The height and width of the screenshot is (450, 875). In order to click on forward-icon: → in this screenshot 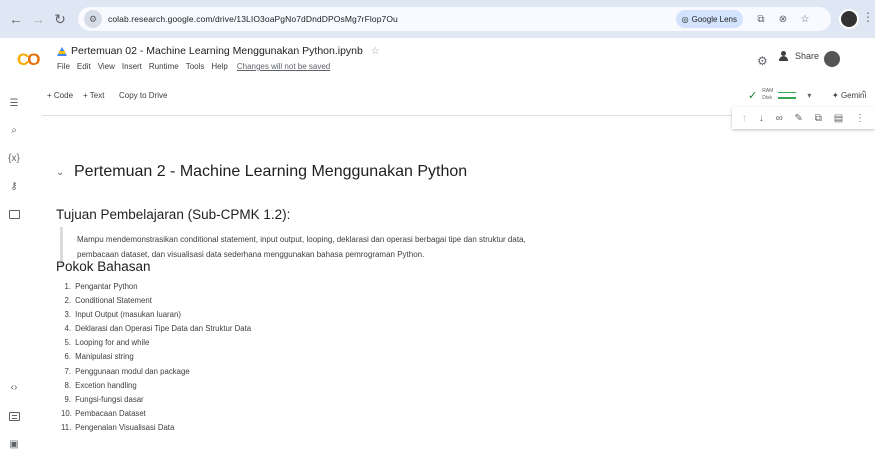, I will do `click(38, 19)`.